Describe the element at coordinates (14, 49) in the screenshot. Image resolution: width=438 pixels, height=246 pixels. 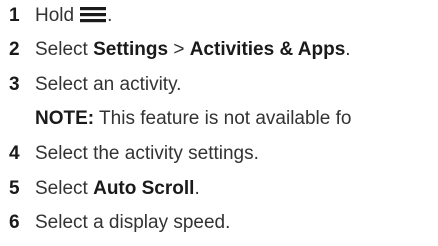
I see `step-number: 2` at that location.